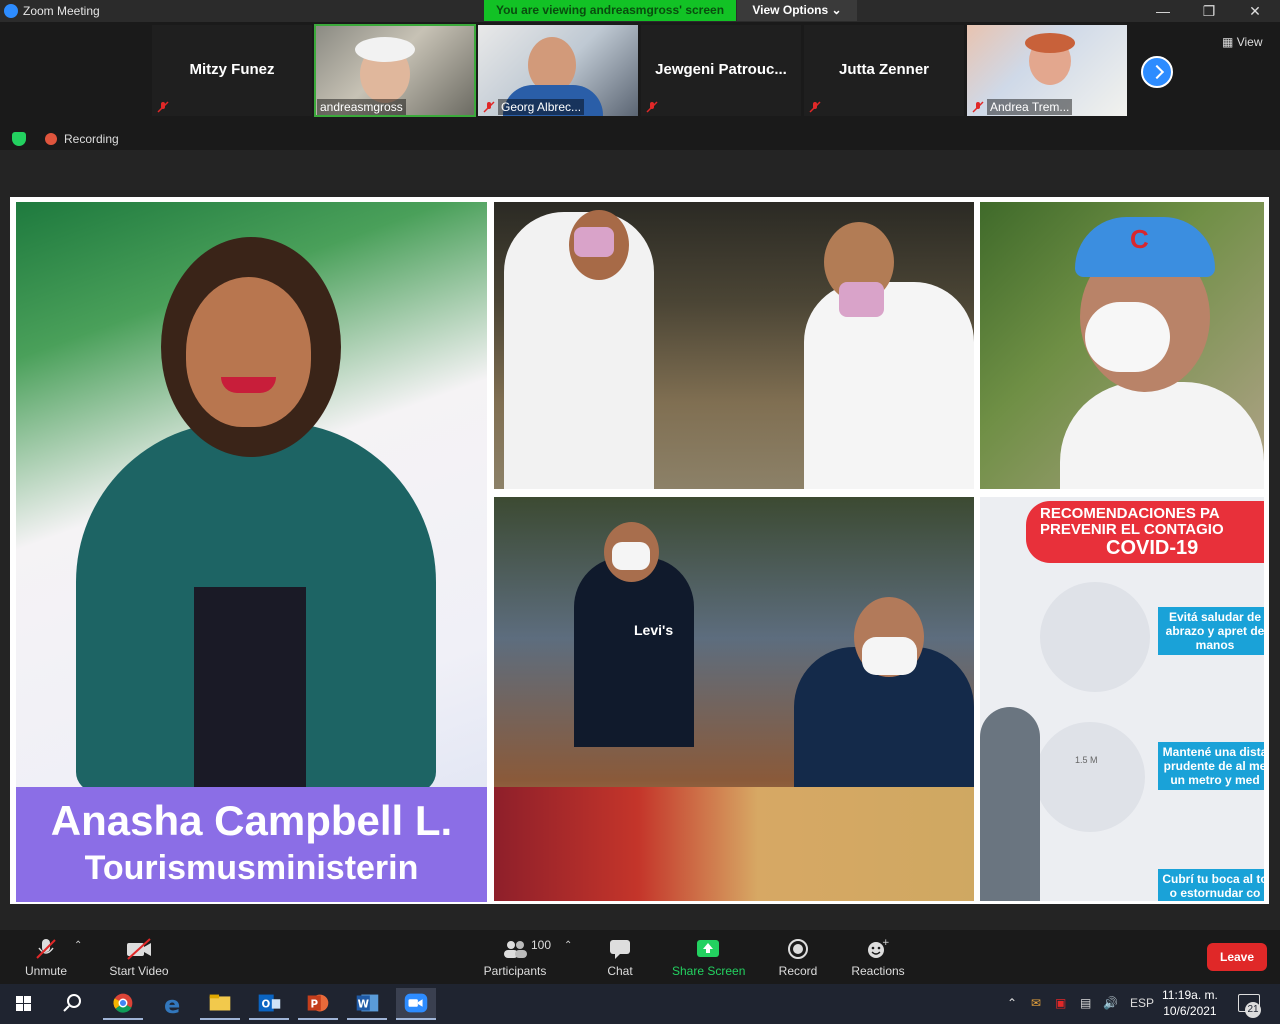  I want to click on handshake-icon, so click(1095, 637).